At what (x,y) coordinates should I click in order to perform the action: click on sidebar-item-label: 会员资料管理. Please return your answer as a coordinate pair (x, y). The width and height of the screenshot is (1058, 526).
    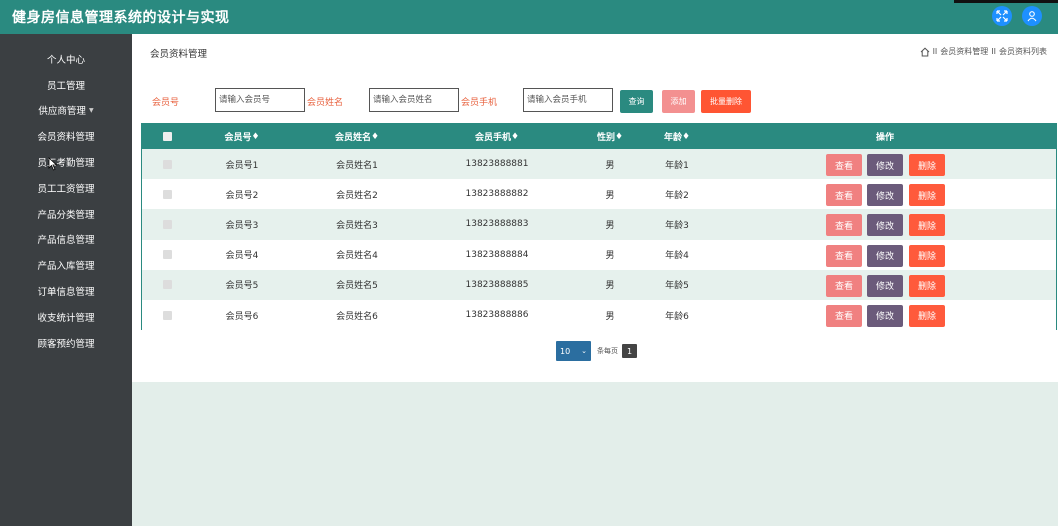
    Looking at the image, I should click on (66, 138).